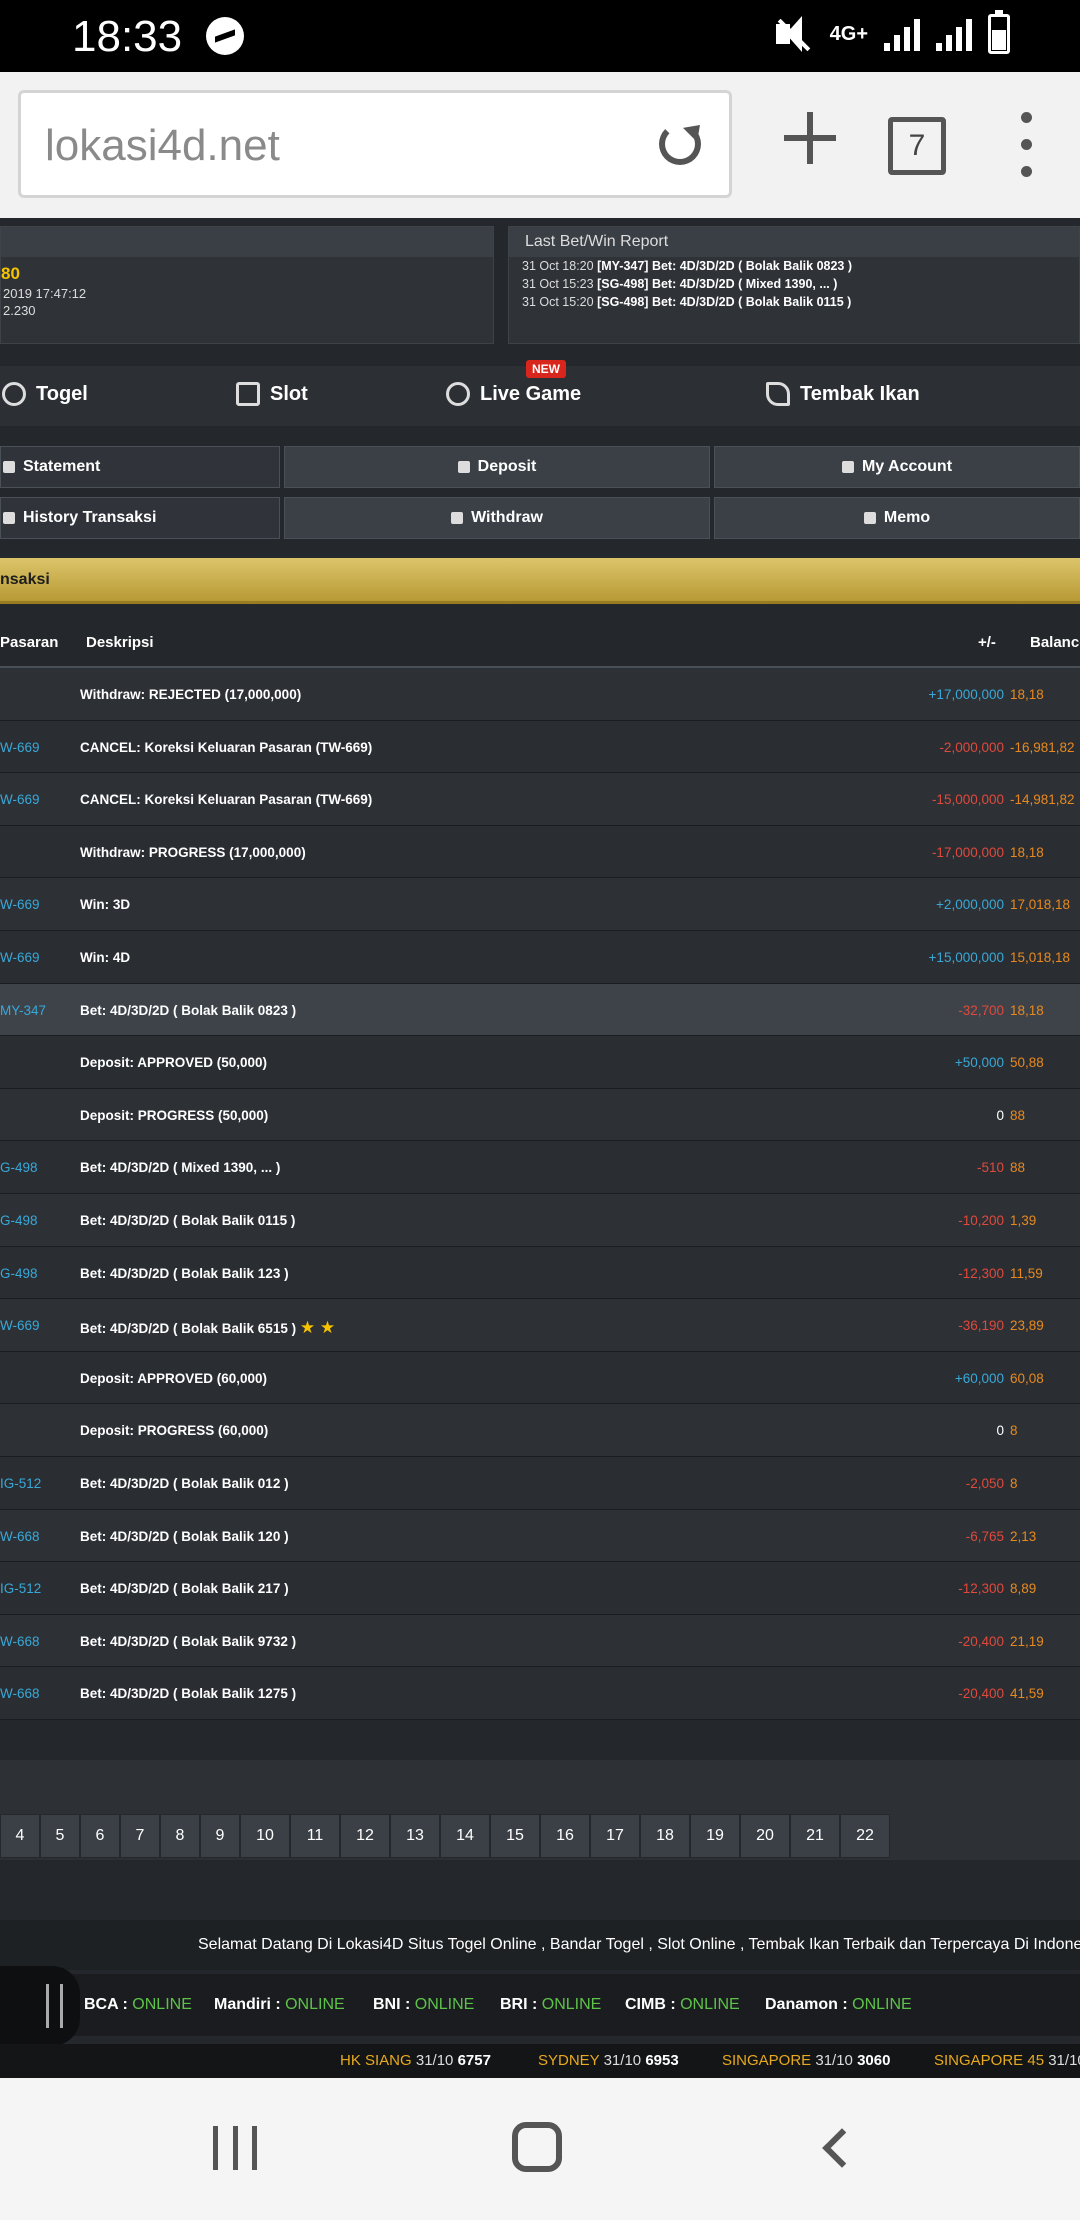  Describe the element at coordinates (180, 1836) in the screenshot. I see `page-button: 8` at that location.